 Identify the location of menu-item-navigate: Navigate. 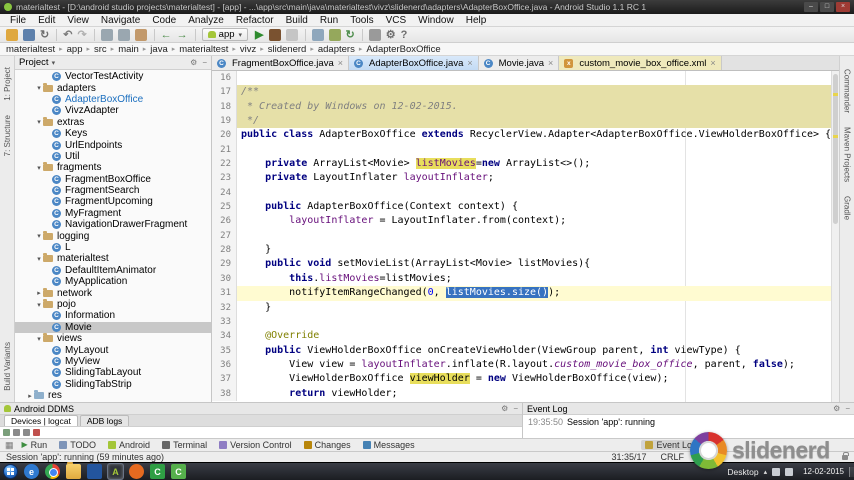
(120, 20).